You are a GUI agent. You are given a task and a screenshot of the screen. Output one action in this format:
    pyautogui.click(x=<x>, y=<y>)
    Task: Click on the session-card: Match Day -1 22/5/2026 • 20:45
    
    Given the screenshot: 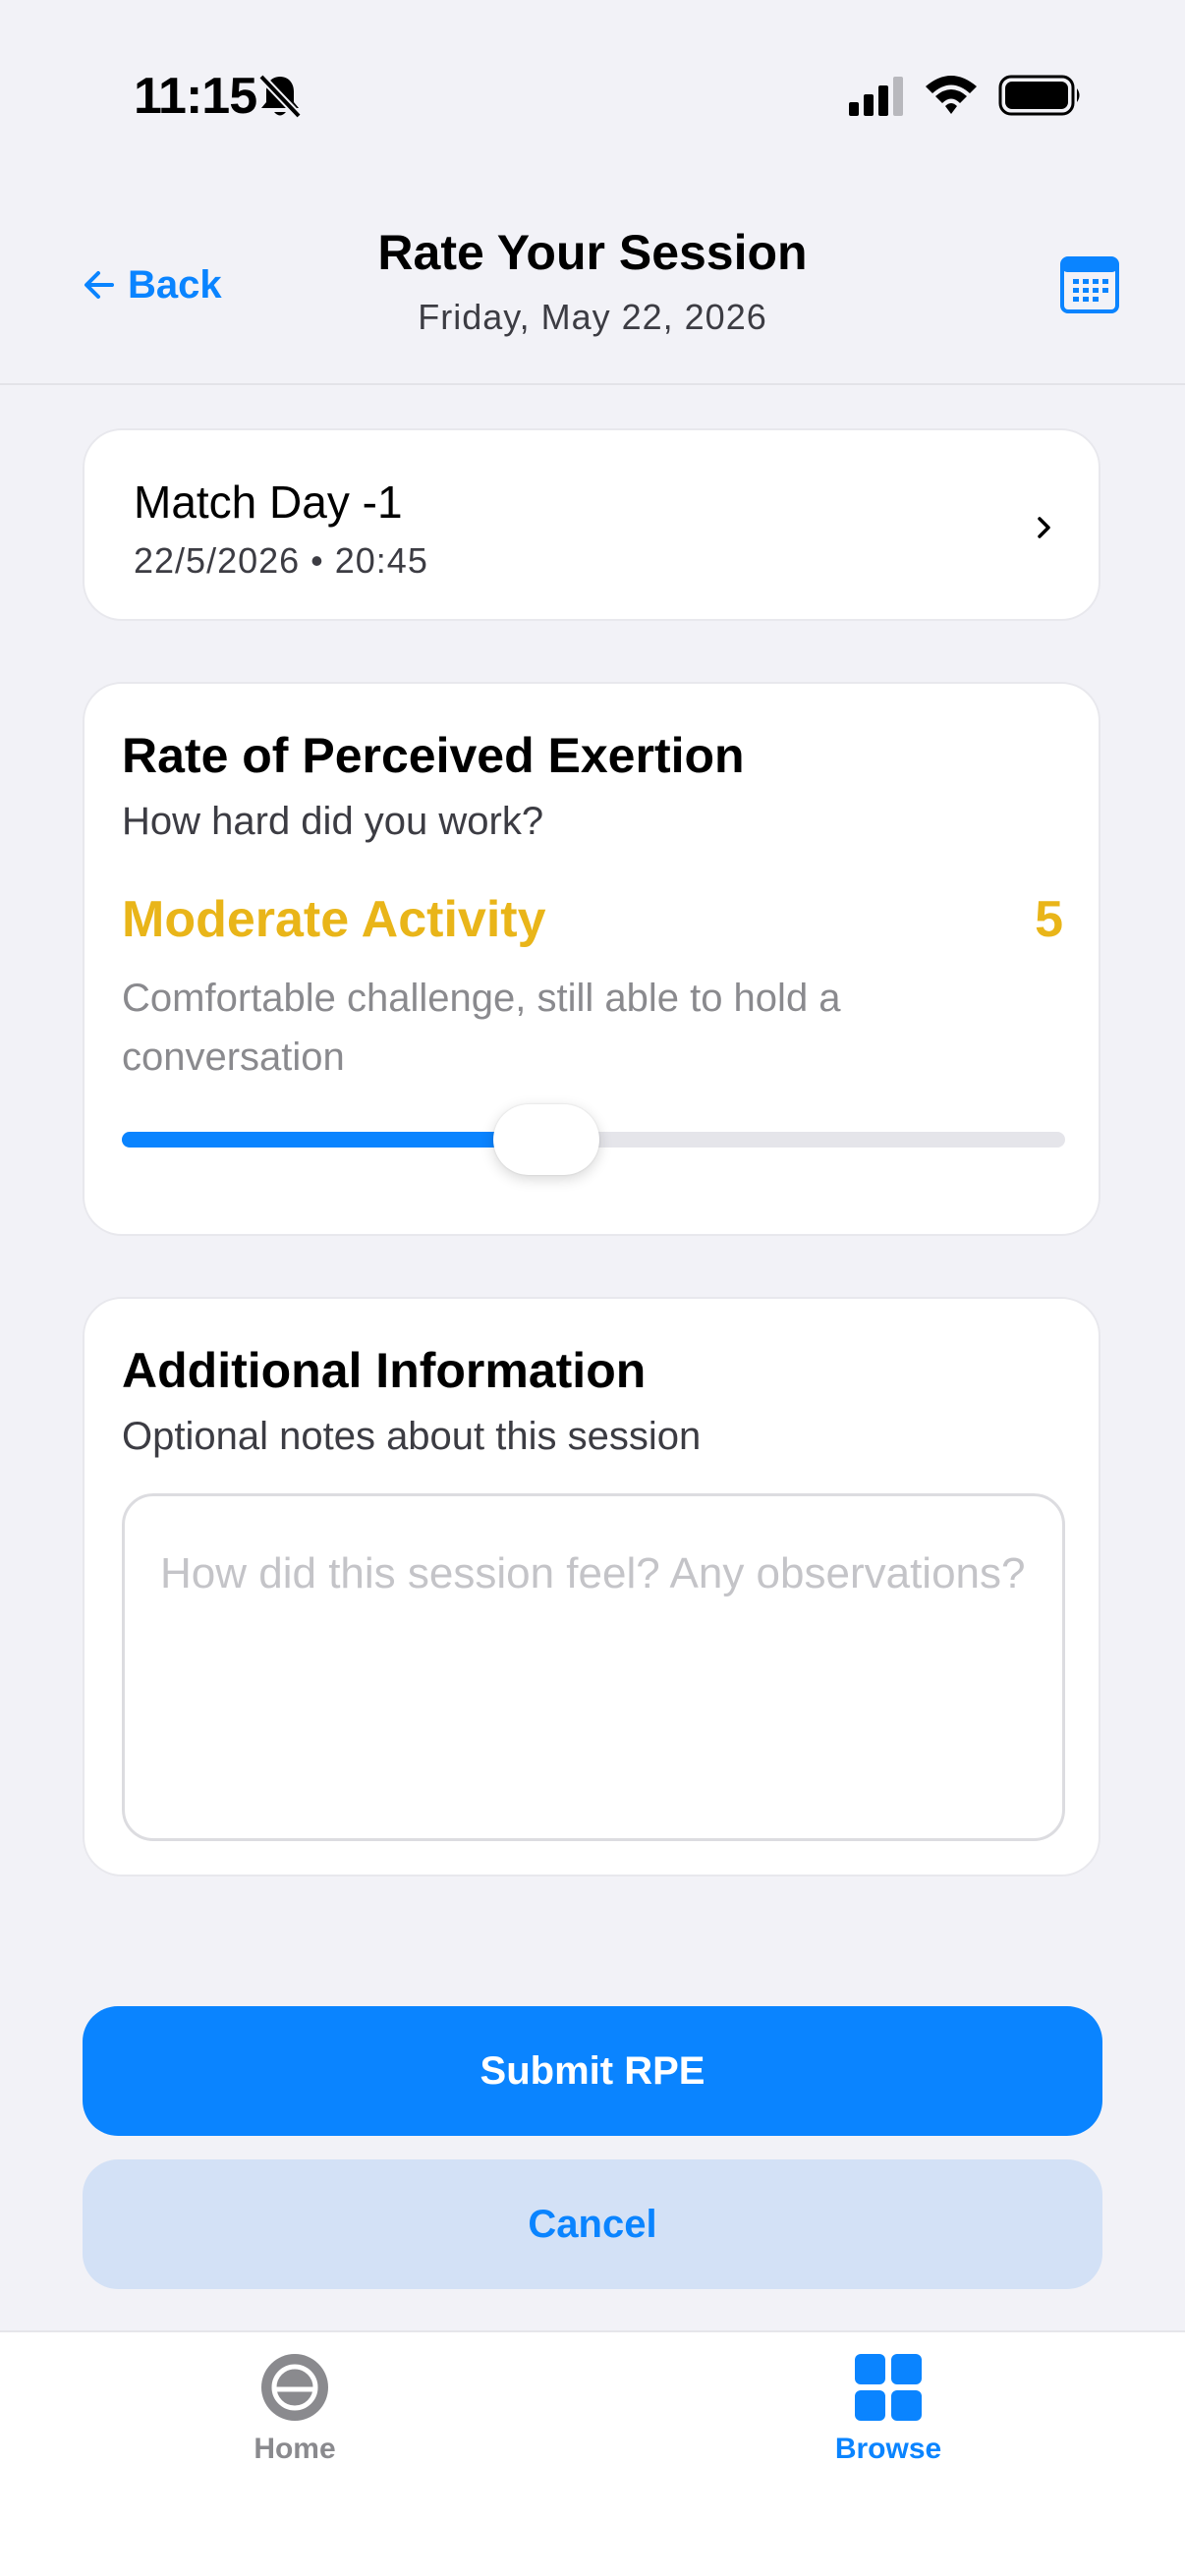 What is the action you would take?
    pyautogui.click(x=592, y=524)
    